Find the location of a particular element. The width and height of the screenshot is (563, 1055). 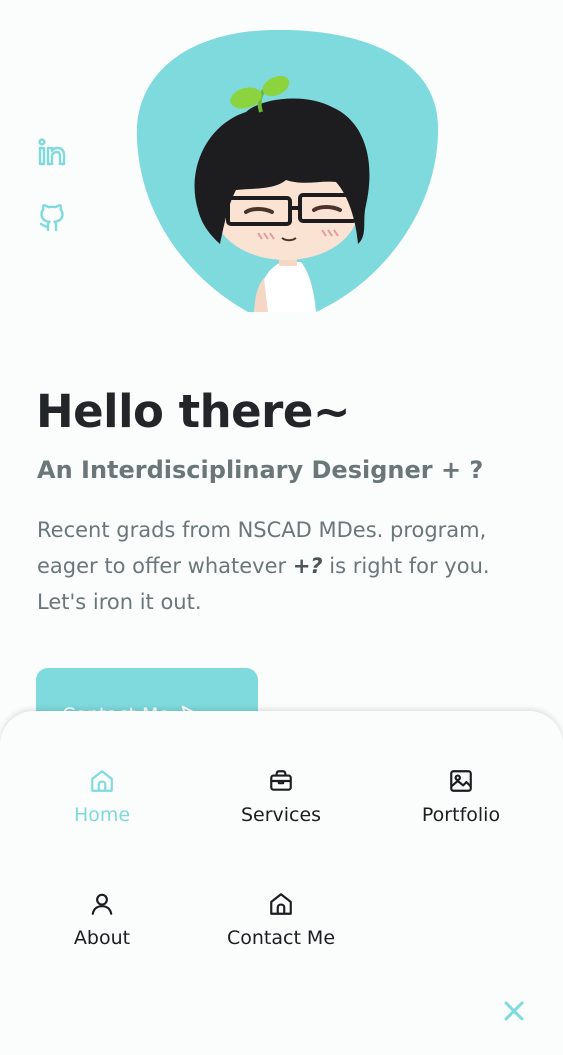

avatar is located at coordinates (287, 170).